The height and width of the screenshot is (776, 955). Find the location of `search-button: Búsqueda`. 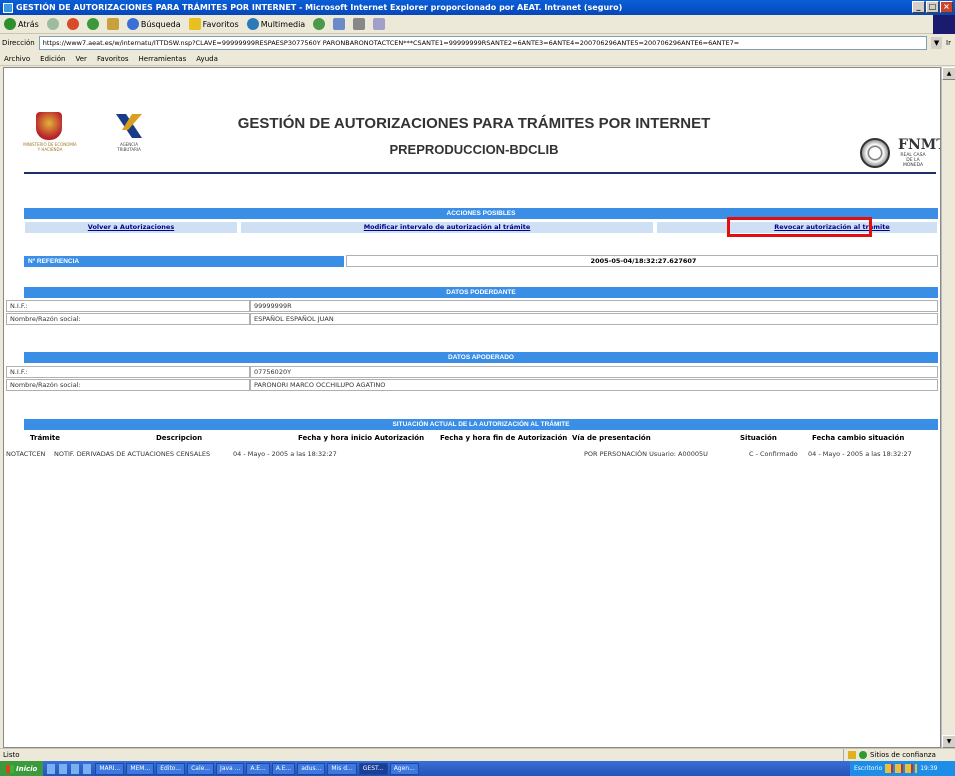

search-button: Búsqueda is located at coordinates (153, 24).